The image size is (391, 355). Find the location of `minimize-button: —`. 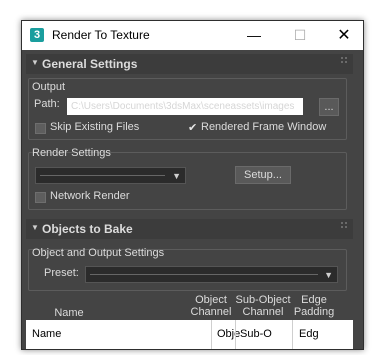

minimize-button: — is located at coordinates (254, 35).